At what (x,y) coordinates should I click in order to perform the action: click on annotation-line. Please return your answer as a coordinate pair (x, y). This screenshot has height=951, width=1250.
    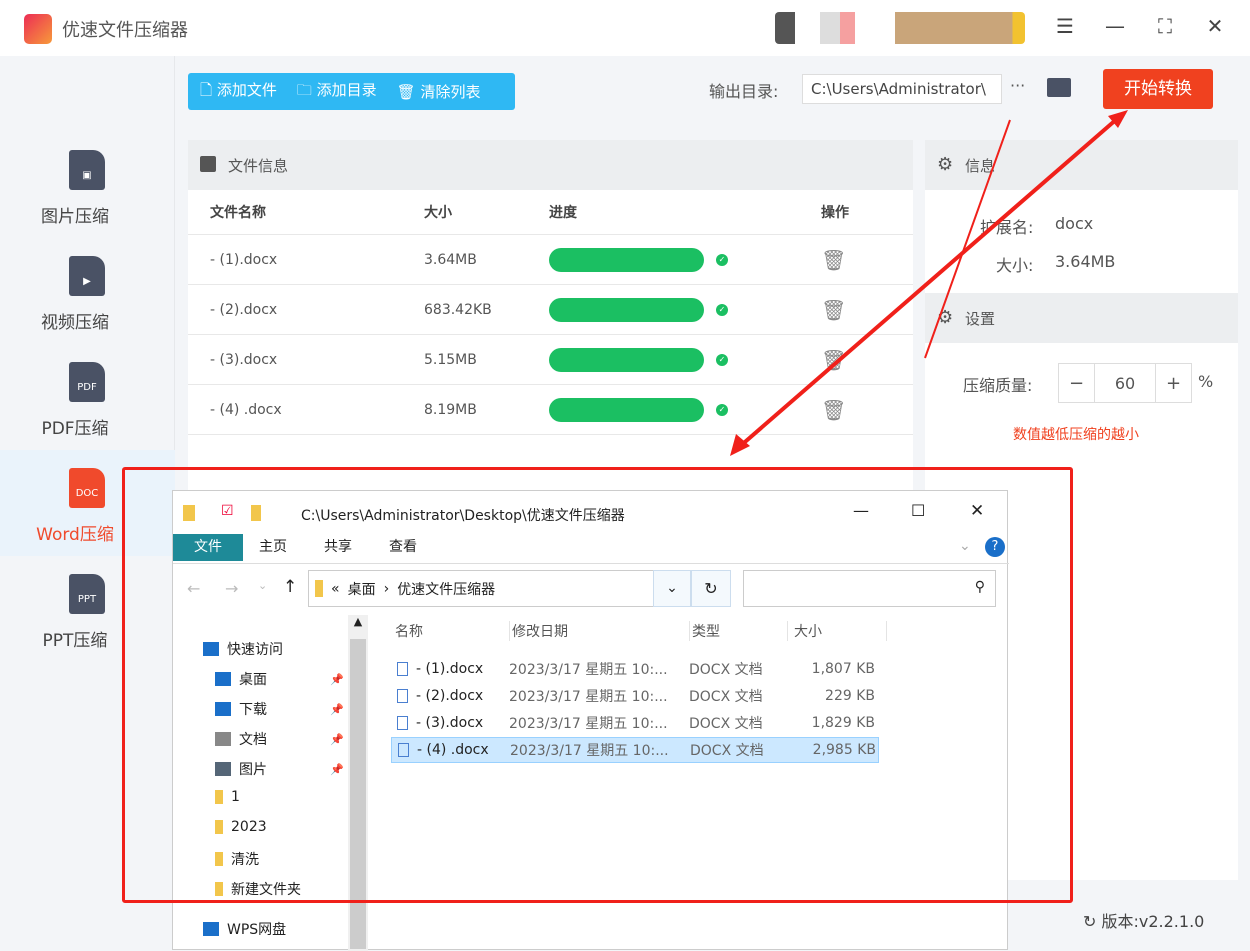
    Looking at the image, I should click on (967, 239).